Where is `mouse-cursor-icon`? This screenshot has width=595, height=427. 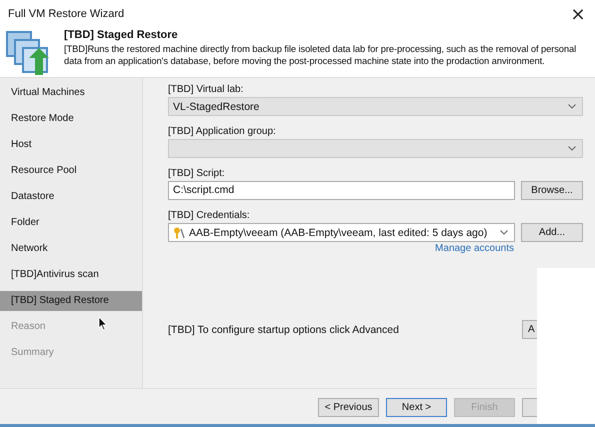 mouse-cursor-icon is located at coordinates (103, 323).